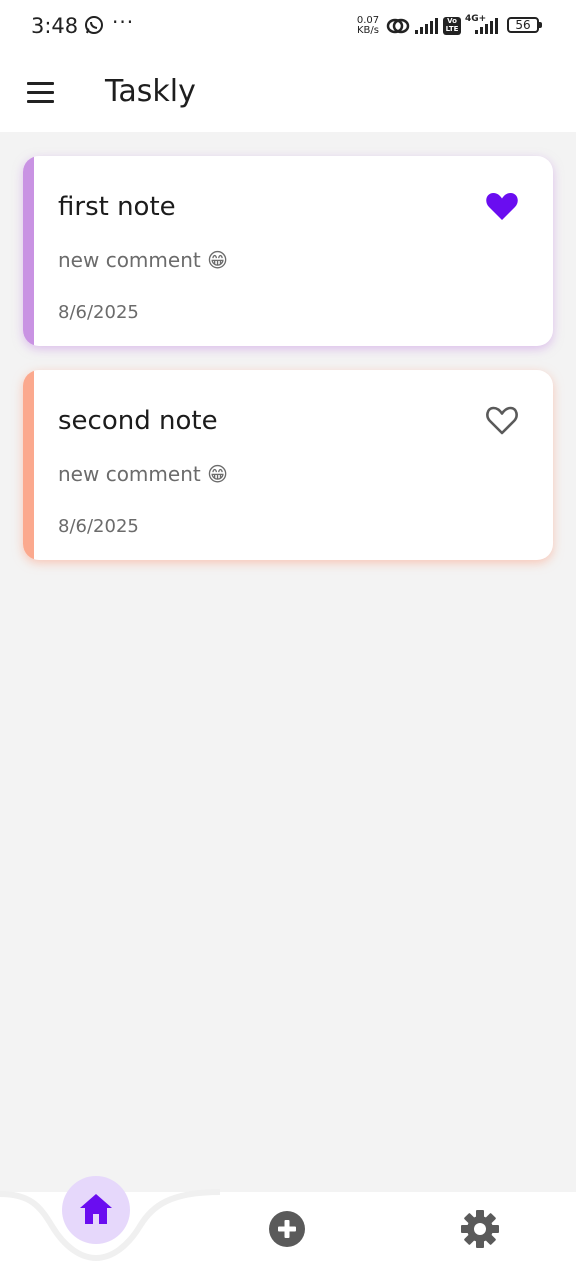 The image size is (576, 1280). I want to click on battery-icon: 56, so click(524, 25).